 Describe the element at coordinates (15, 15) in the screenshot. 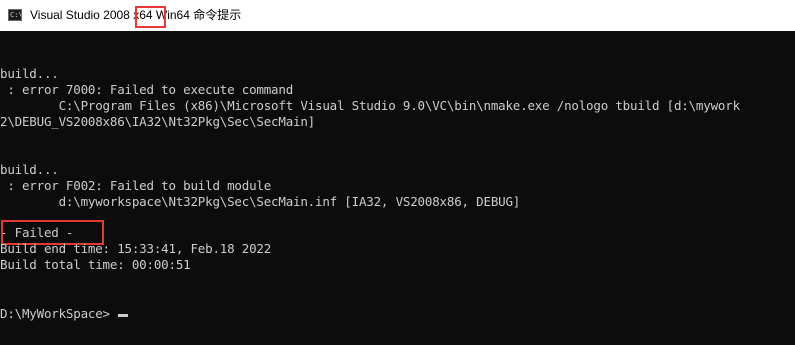

I see `cmd-icon: C:\` at that location.